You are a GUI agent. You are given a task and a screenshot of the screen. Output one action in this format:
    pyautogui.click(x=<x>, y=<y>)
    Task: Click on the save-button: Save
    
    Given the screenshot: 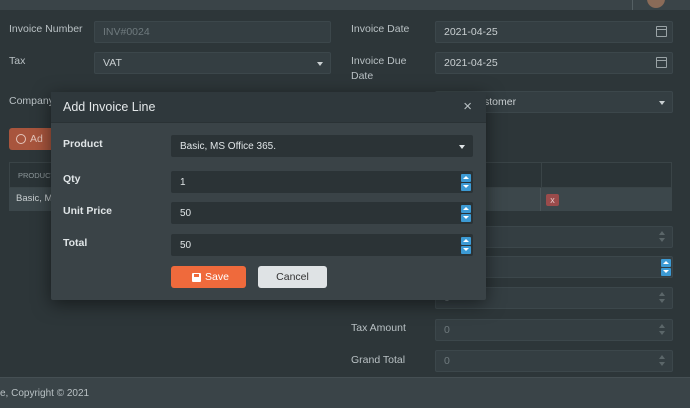 What is the action you would take?
    pyautogui.click(x=208, y=277)
    